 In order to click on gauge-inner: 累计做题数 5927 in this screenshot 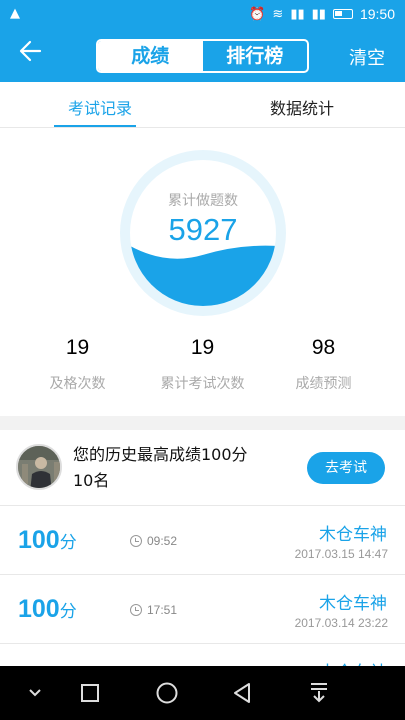, I will do `click(203, 233)`.